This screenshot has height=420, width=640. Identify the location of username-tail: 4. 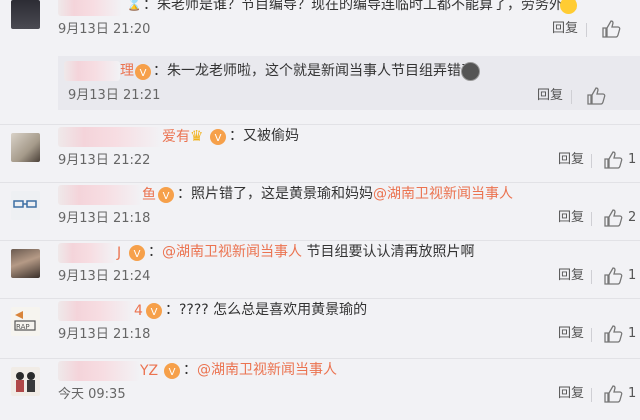
(138, 311).